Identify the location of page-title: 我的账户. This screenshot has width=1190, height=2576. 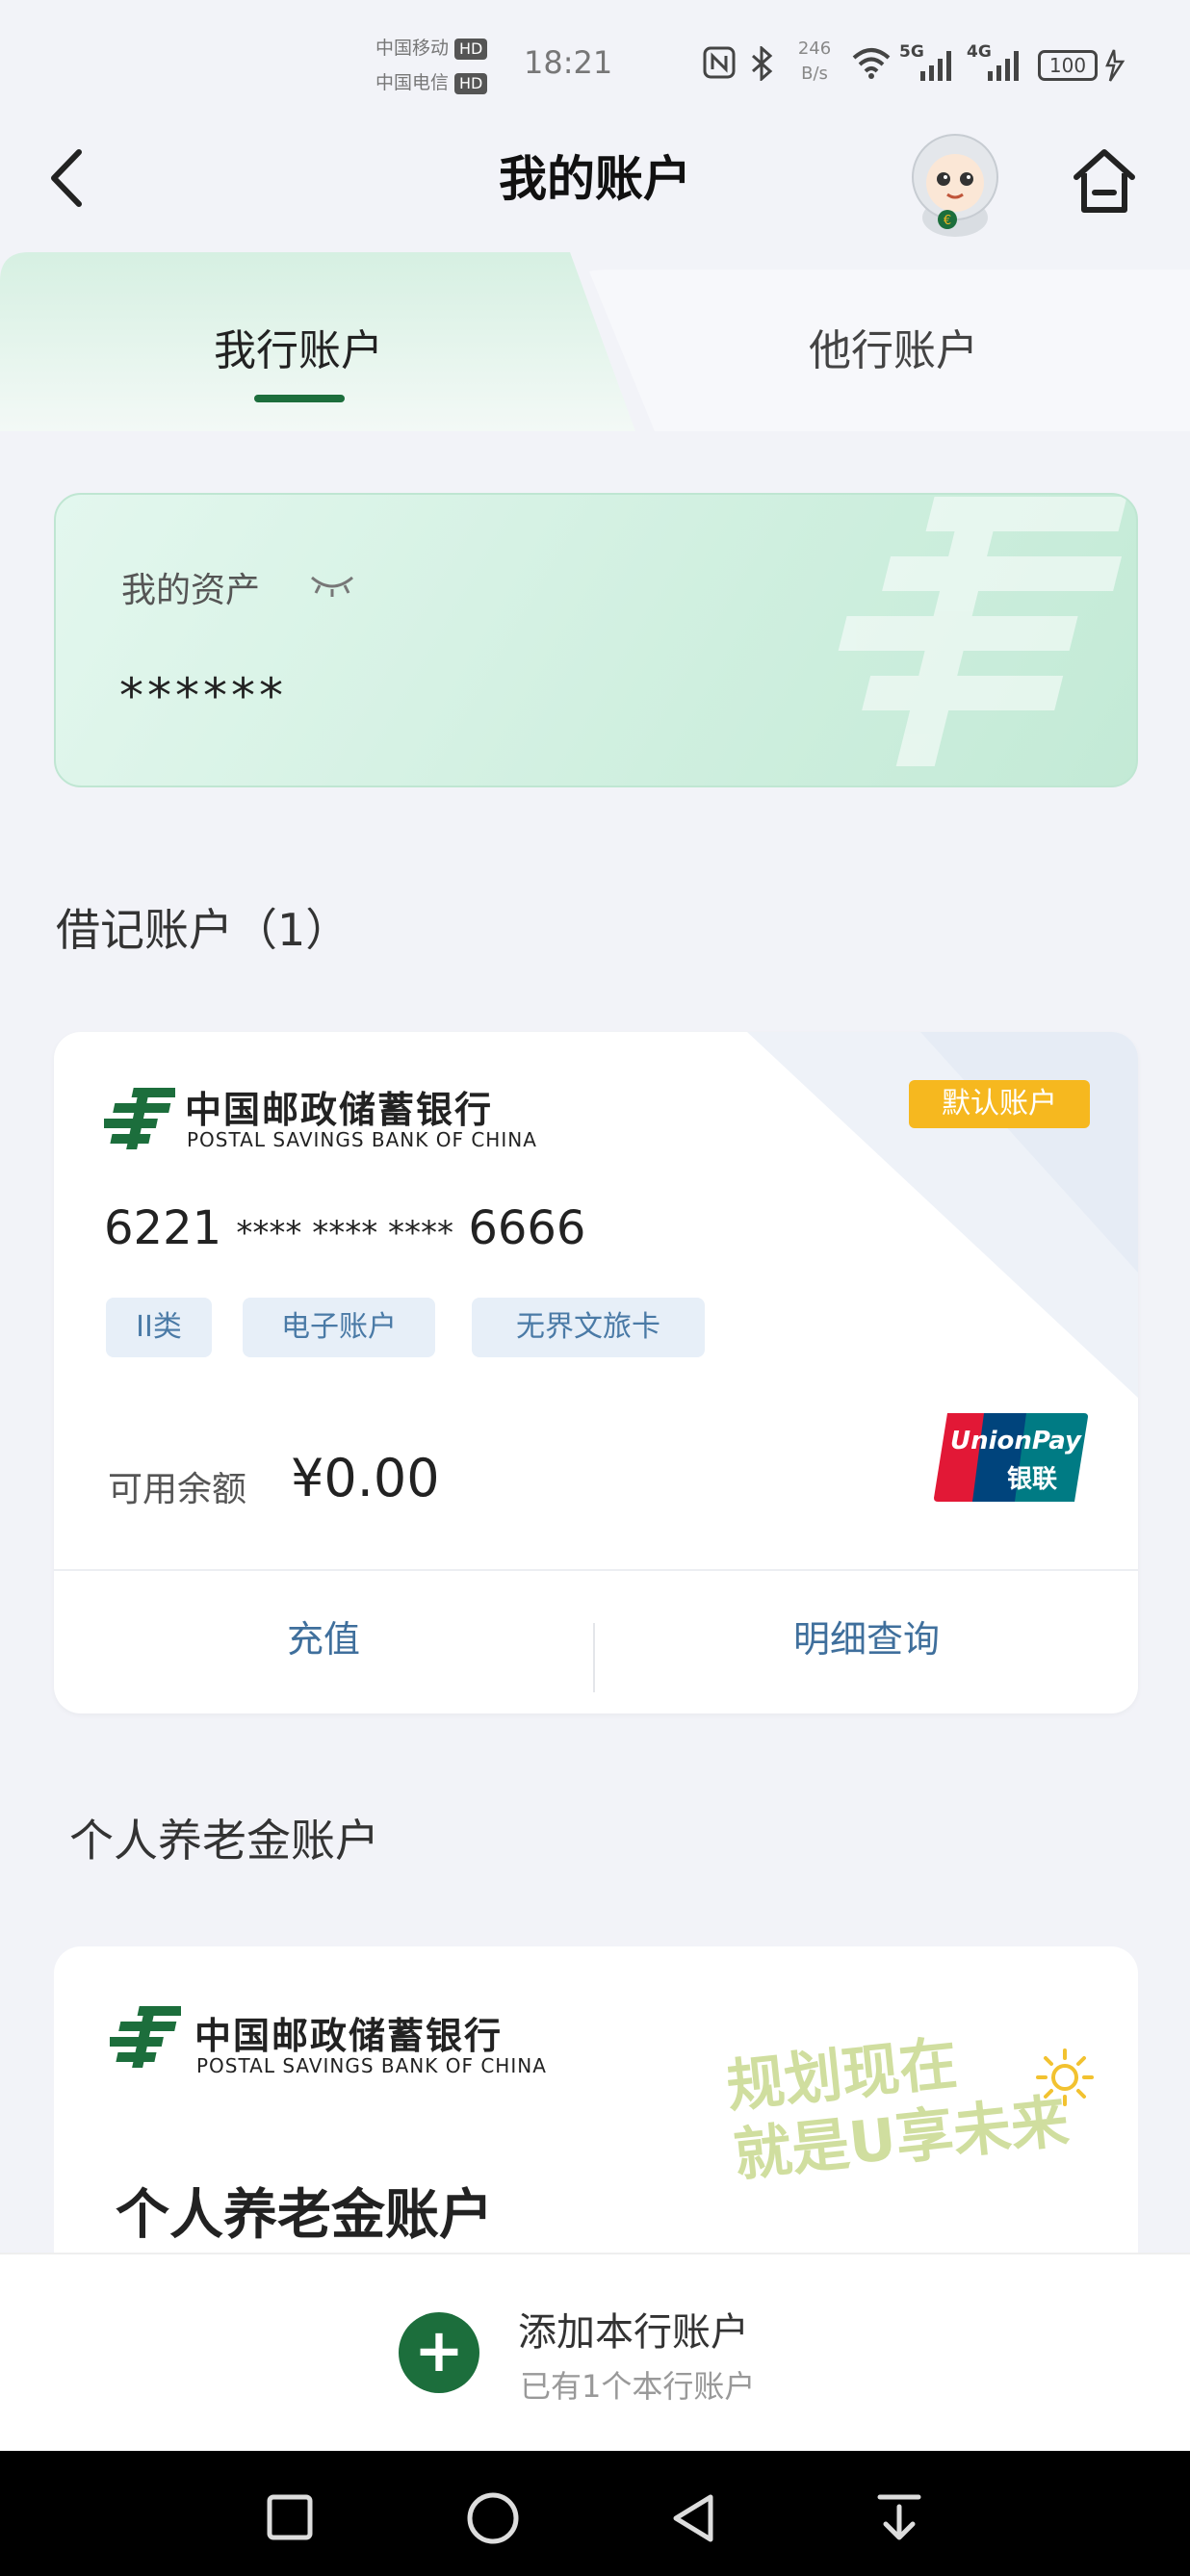
(595, 179).